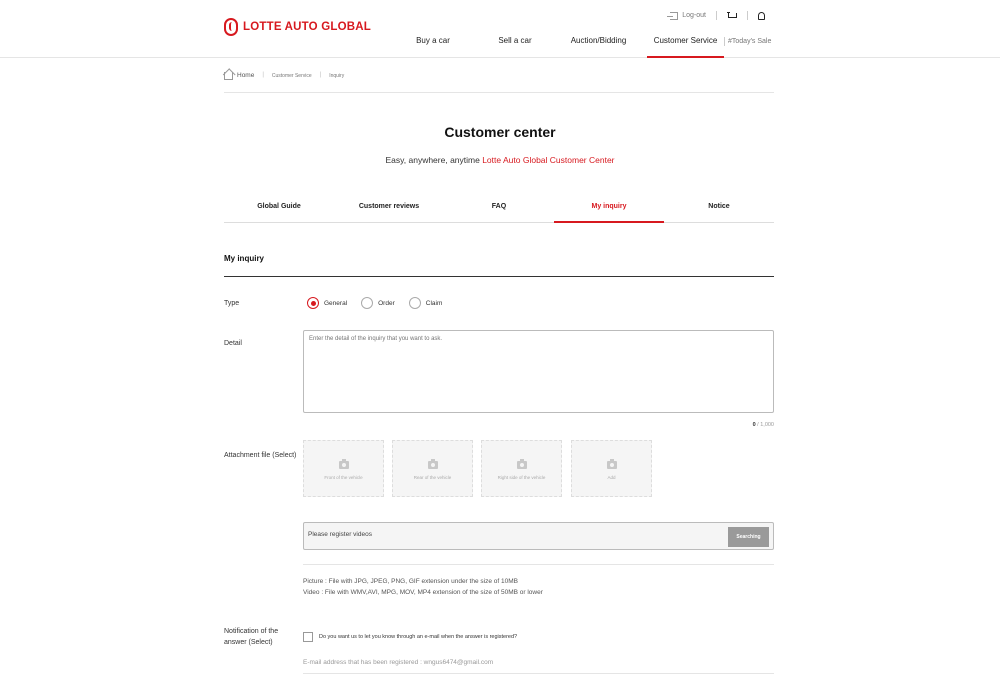 This screenshot has height=680, width=1000. I want to click on attach-rear-of-vehicle: Rear of the vehicle, so click(432, 468).